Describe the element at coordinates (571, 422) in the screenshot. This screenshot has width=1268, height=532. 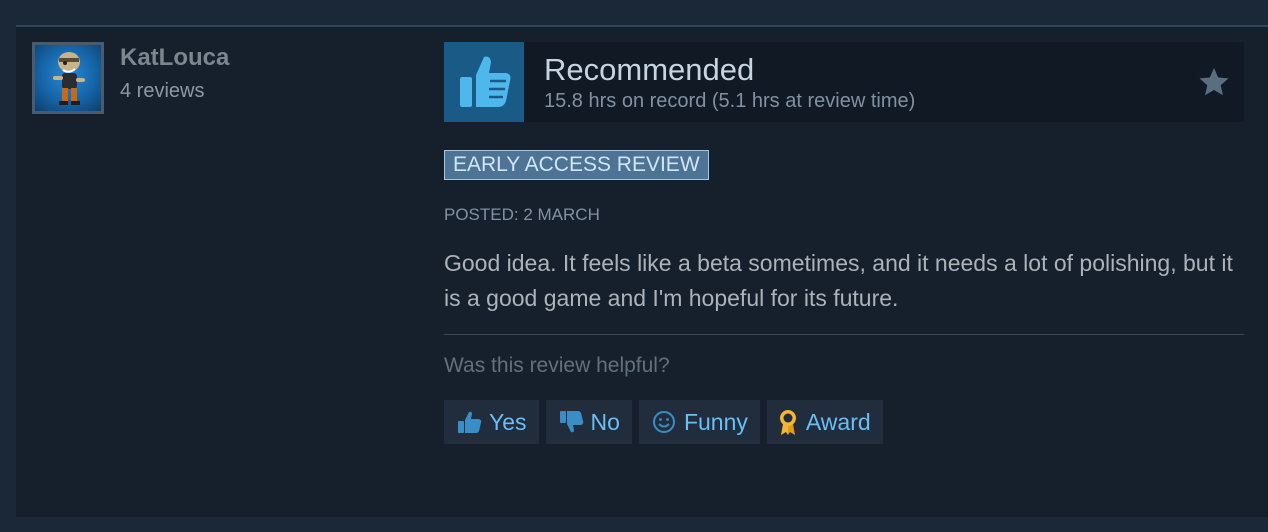
I see `thumbs-down-icon` at that location.